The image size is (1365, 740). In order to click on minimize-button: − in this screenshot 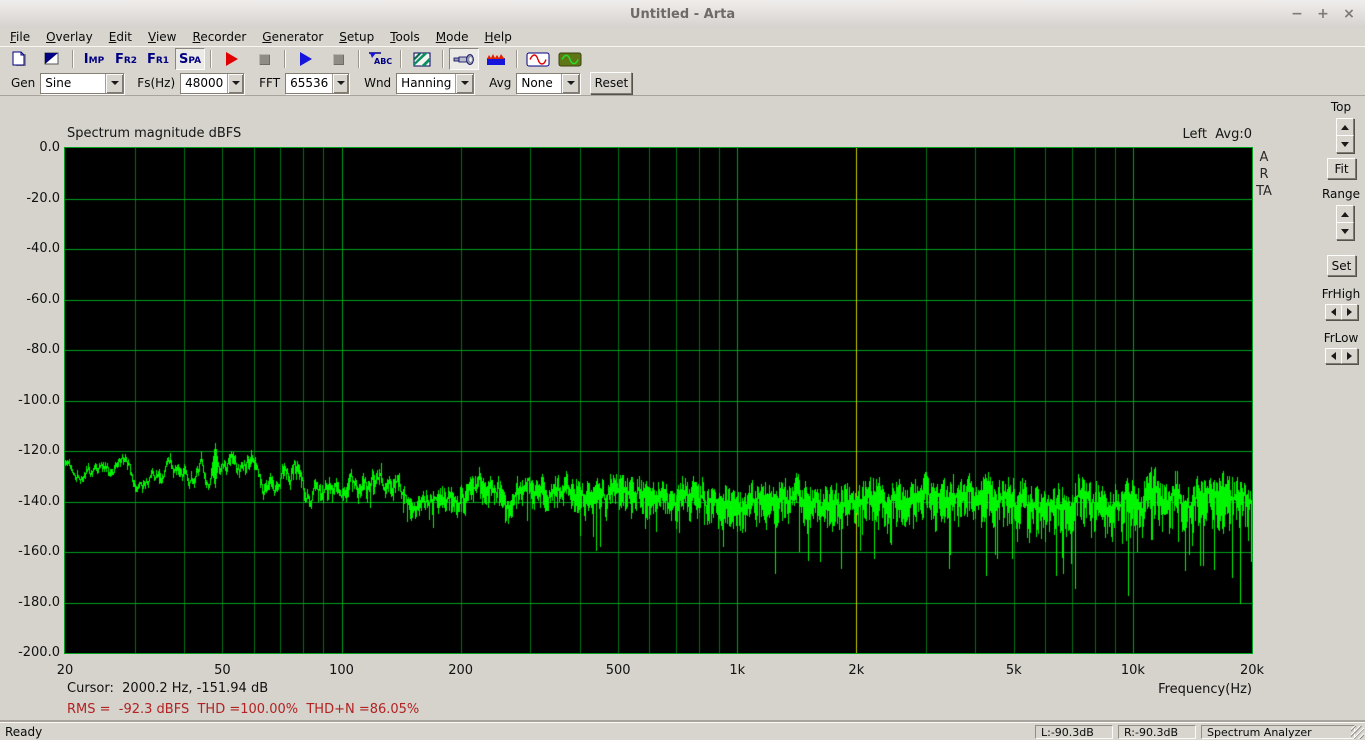, I will do `click(1297, 14)`.